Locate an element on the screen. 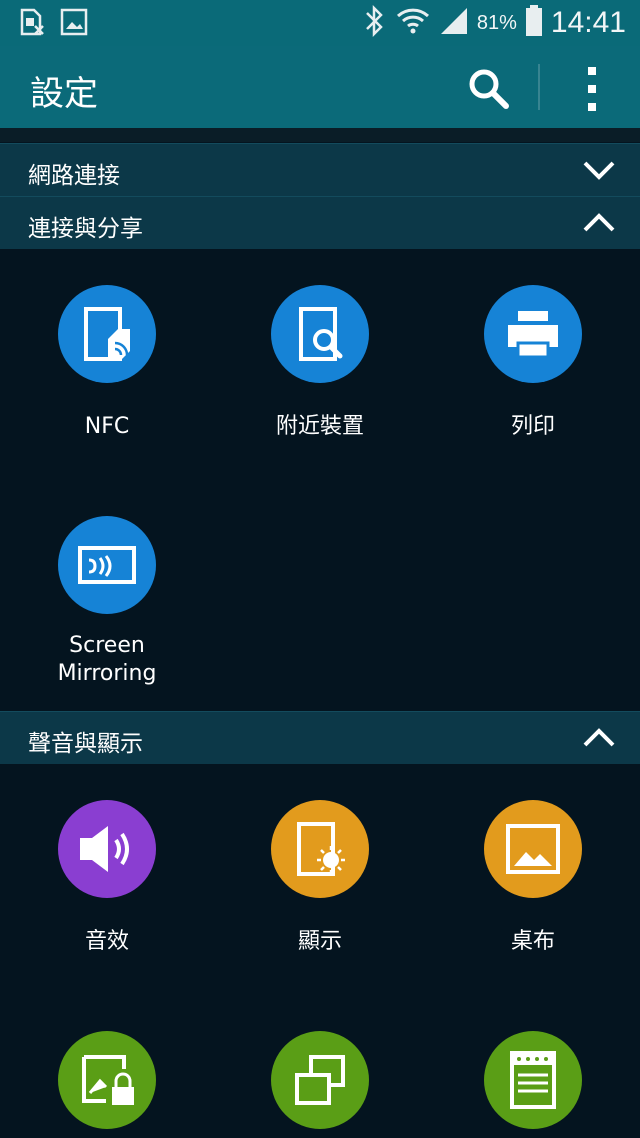  appbar-shadow is located at coordinates (320, 135).